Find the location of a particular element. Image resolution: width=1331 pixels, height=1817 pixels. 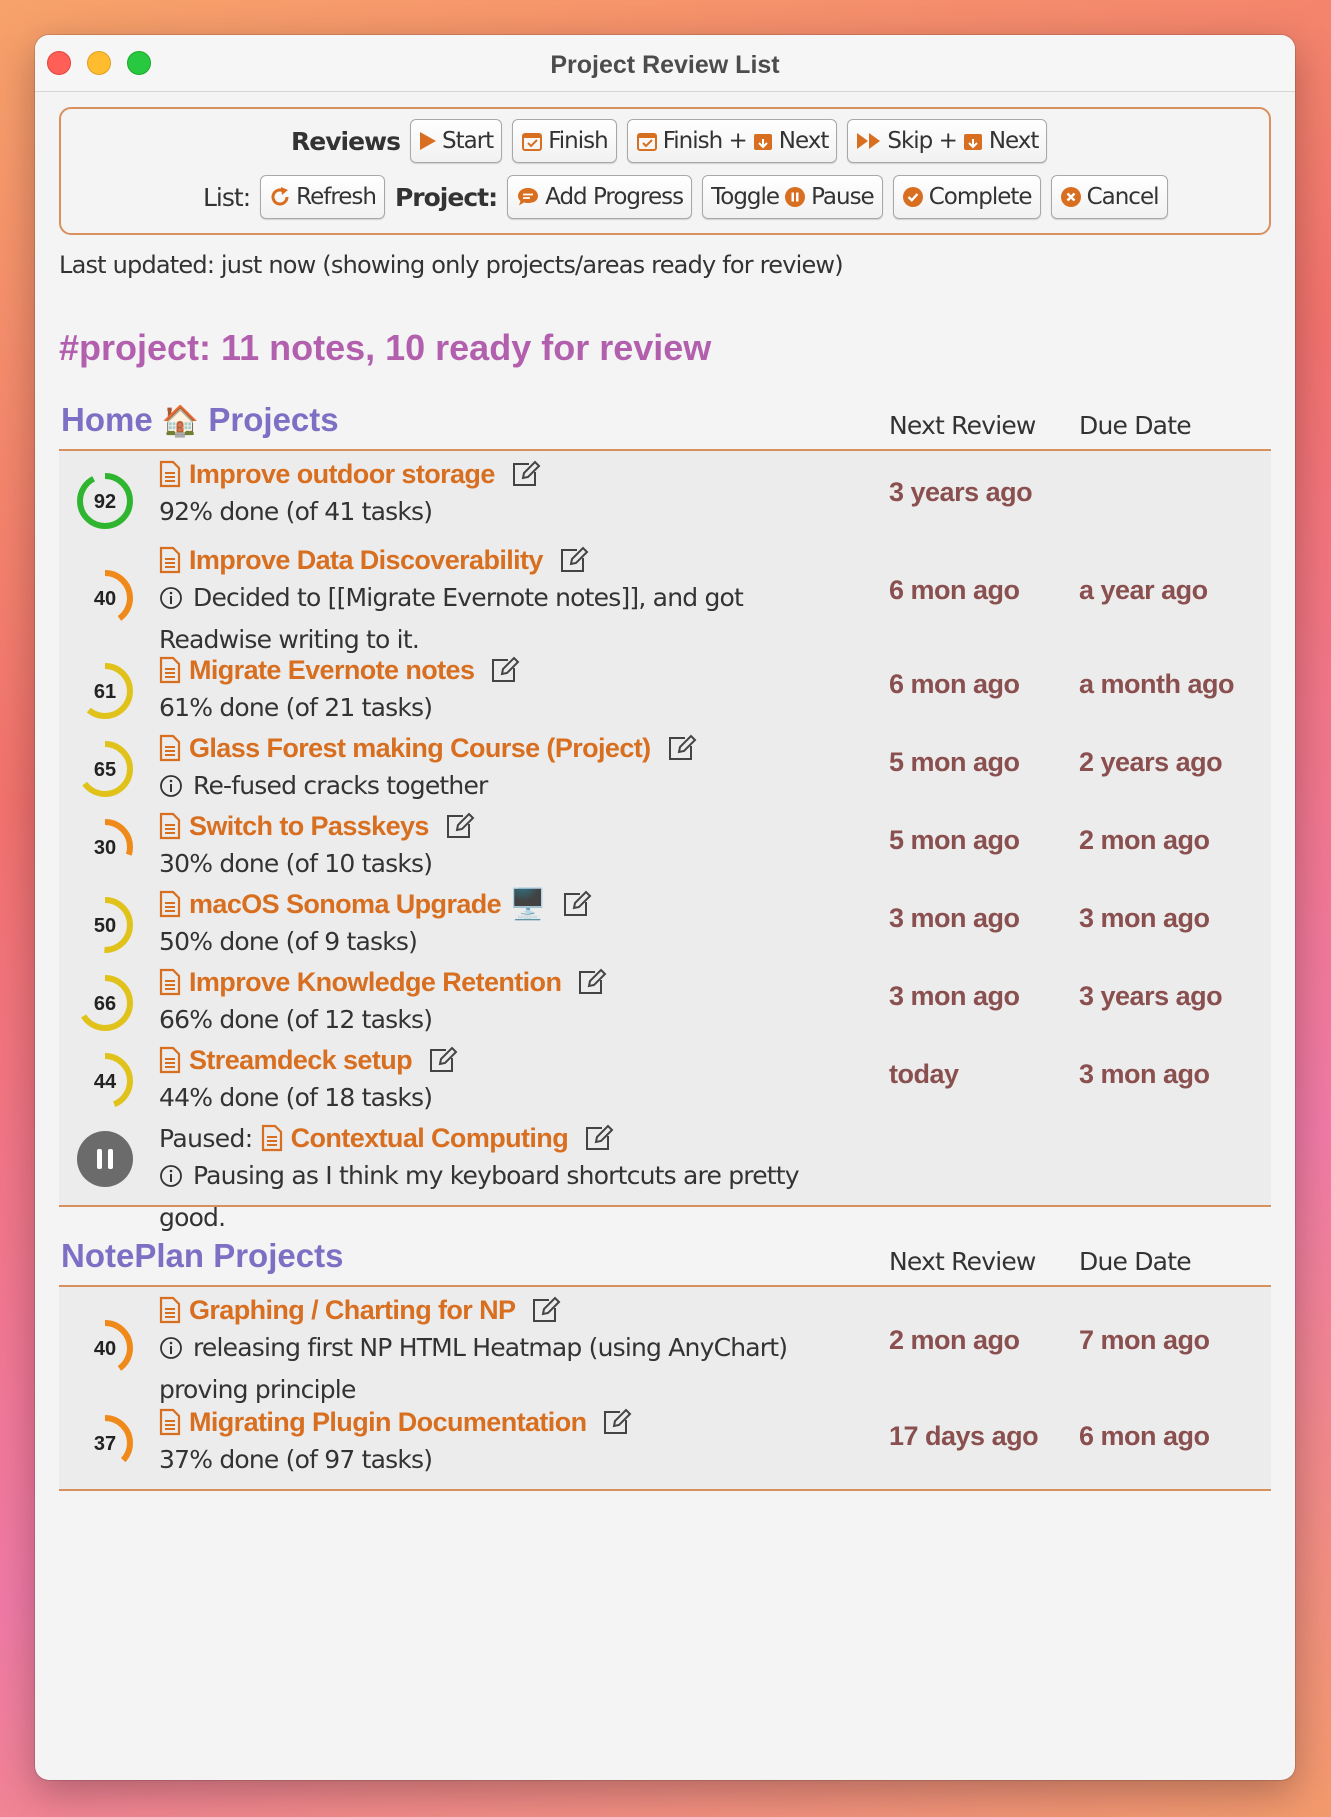

project-detail: 50% done (of 9 tasks) is located at coordinates (288, 941).